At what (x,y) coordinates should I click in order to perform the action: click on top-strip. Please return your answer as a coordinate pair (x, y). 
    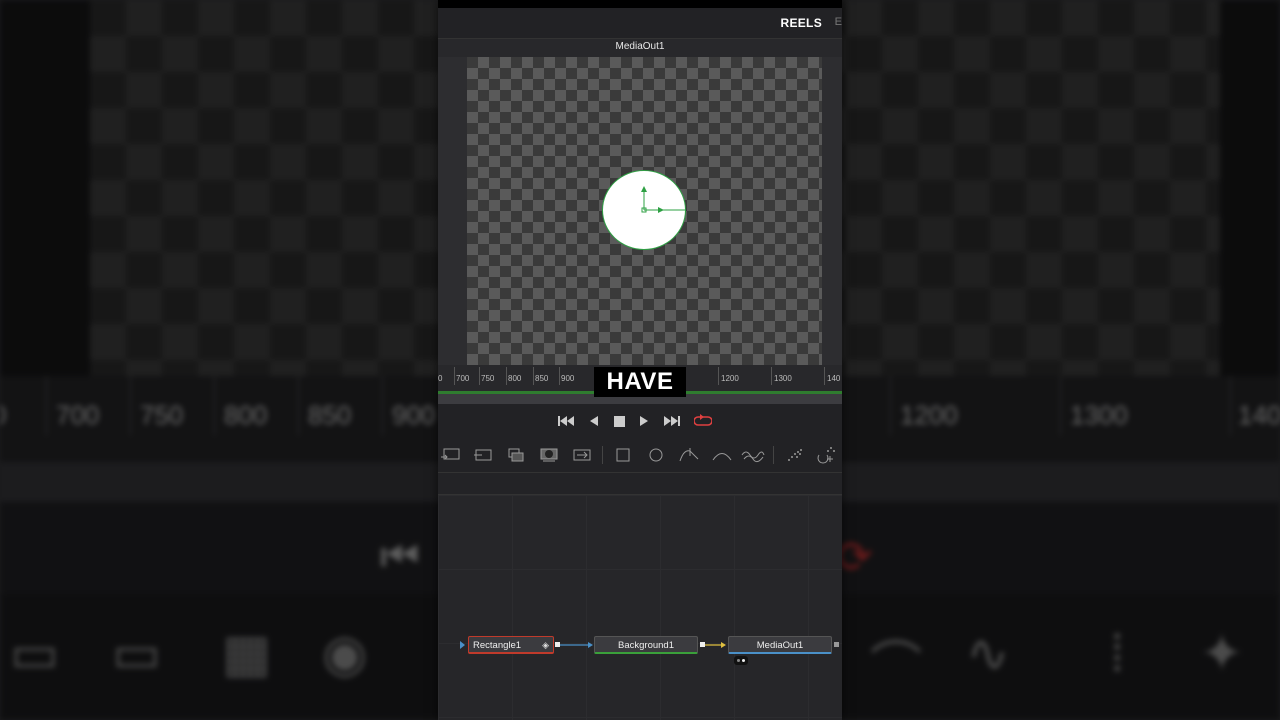
    Looking at the image, I should click on (640, 4).